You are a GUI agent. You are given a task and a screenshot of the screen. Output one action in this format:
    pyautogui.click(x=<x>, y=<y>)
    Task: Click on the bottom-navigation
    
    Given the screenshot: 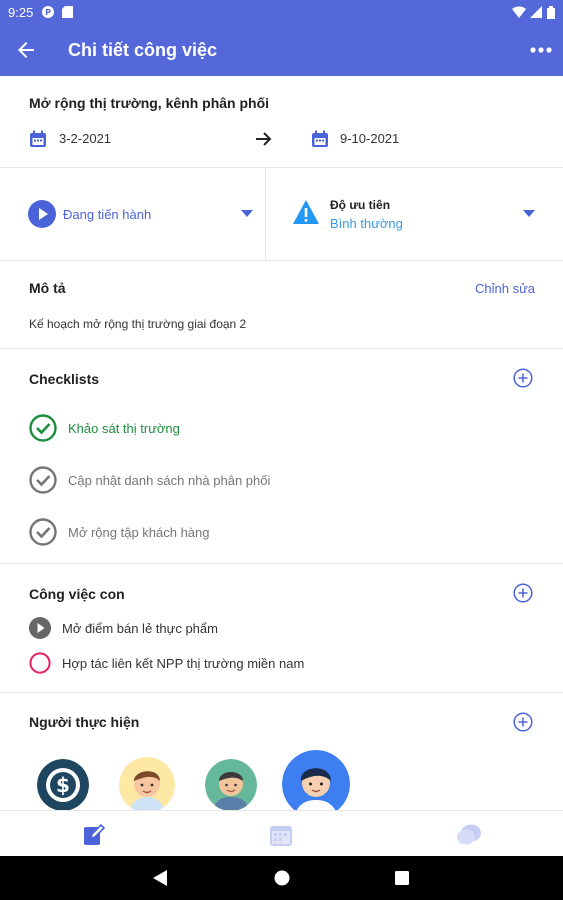 What is the action you would take?
    pyautogui.click(x=281, y=833)
    